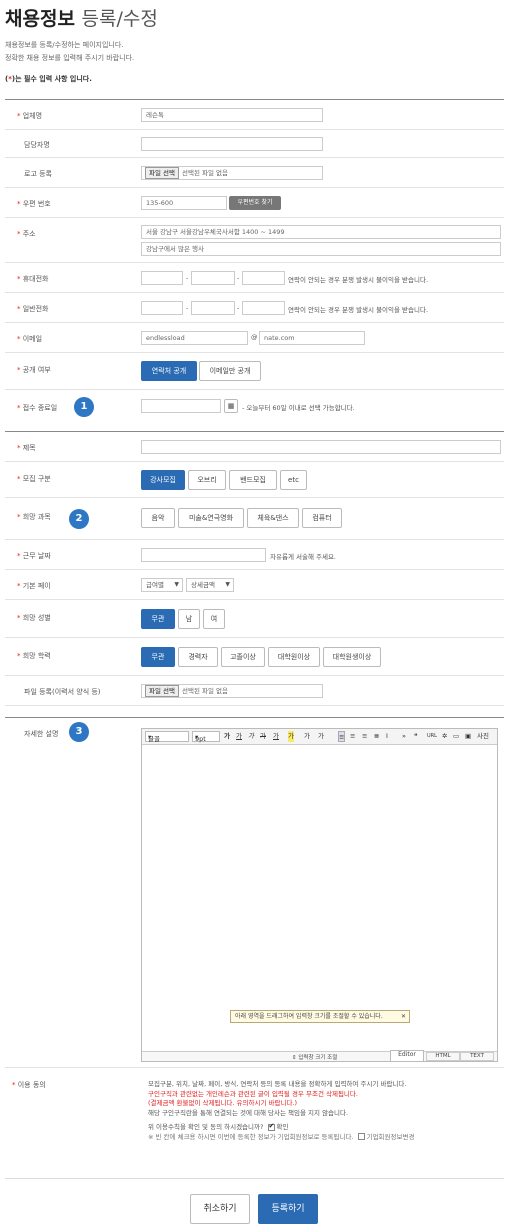 The width and height of the screenshot is (512, 1225). I want to click on tab-html: HTML, so click(443, 1056).